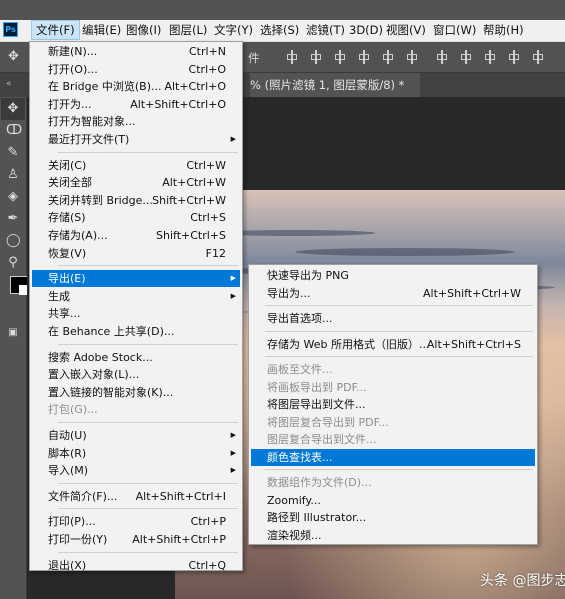 The image size is (565, 599). What do you see at coordinates (9, 84) in the screenshot?
I see `collapse-panel-icon: «` at bounding box center [9, 84].